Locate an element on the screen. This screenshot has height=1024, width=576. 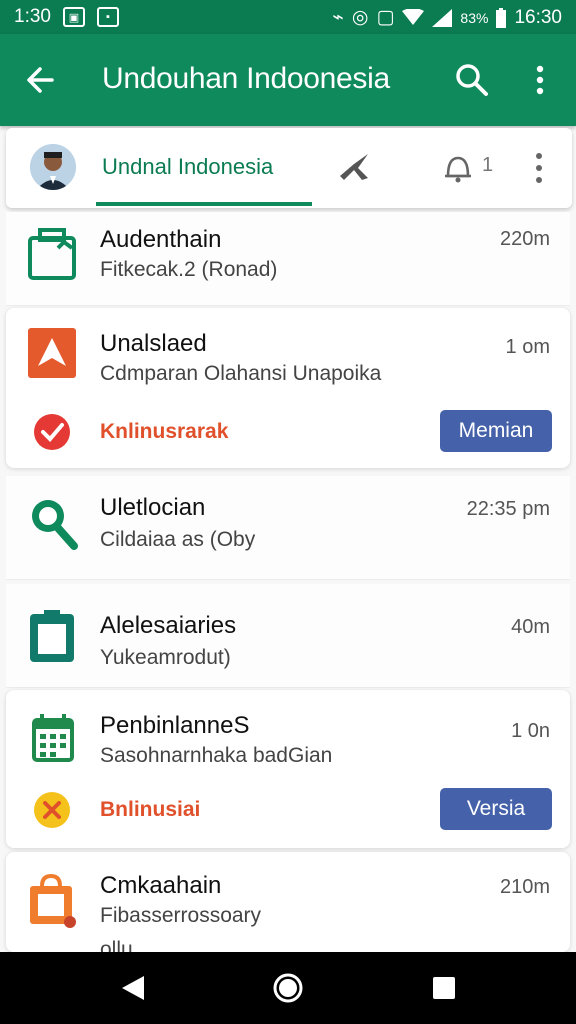
cancel-circle-icon is located at coordinates (52, 810).